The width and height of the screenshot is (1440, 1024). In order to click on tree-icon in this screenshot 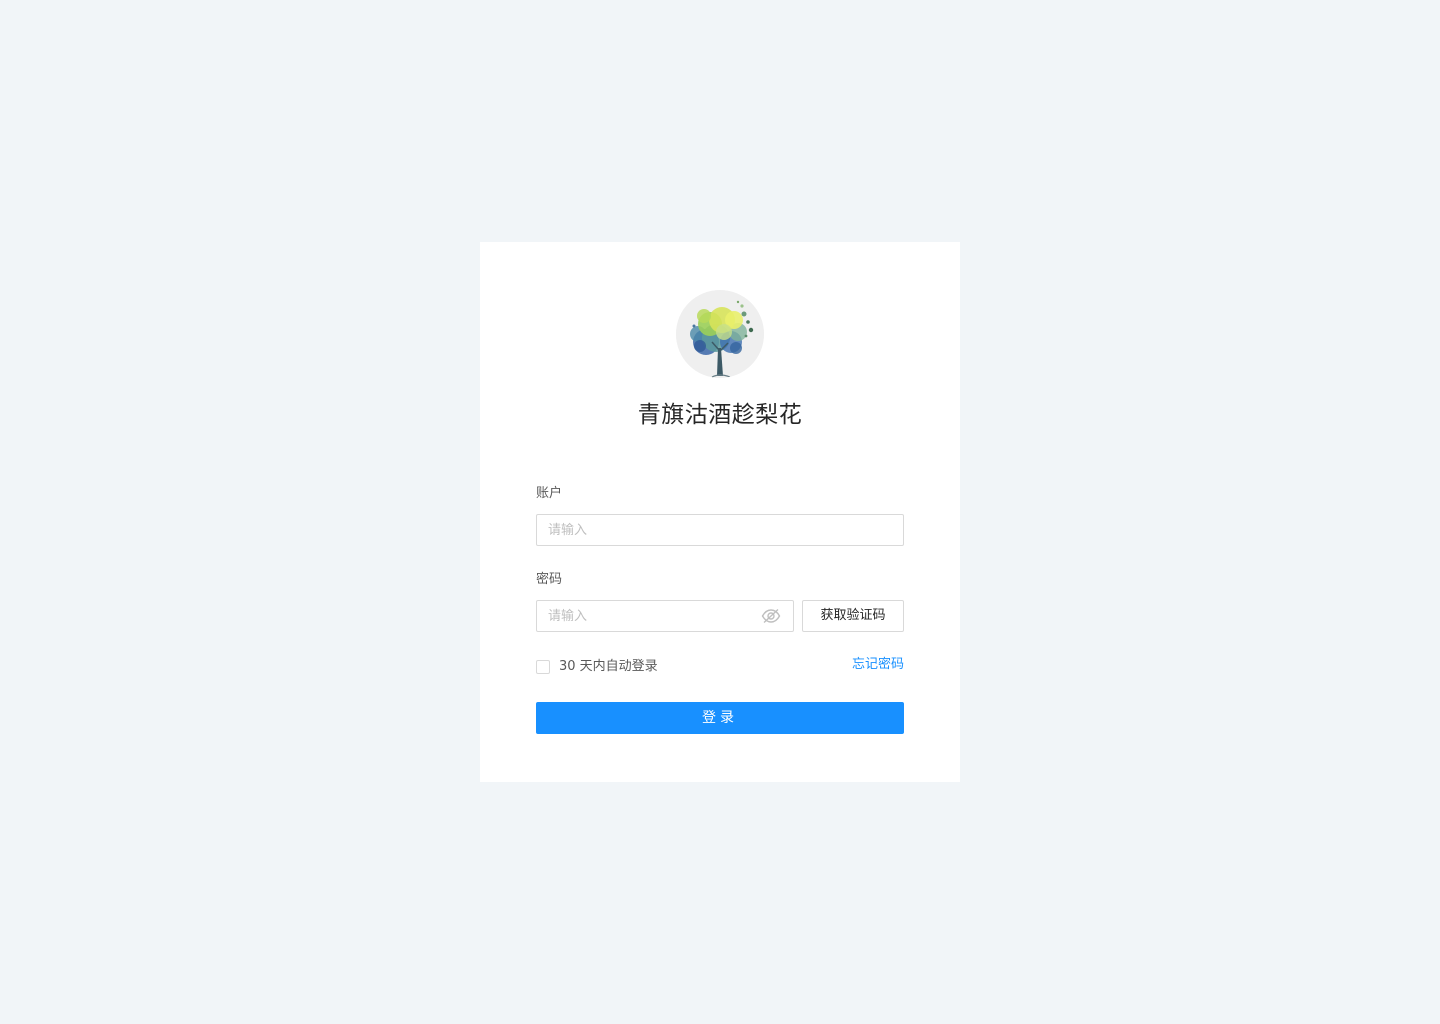, I will do `click(720, 334)`.